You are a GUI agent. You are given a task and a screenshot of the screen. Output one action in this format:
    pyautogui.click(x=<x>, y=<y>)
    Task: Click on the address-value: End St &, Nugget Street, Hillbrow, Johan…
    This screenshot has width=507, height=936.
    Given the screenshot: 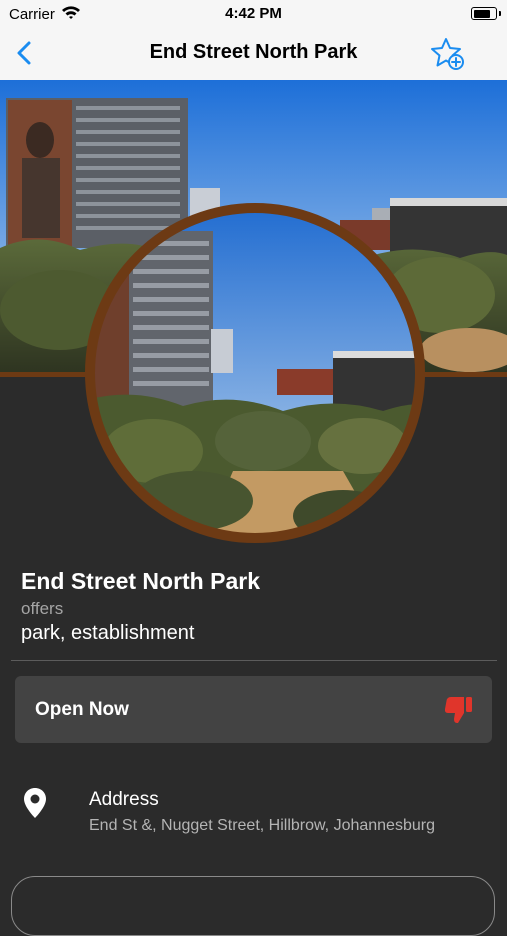 What is the action you would take?
    pyautogui.click(x=262, y=826)
    